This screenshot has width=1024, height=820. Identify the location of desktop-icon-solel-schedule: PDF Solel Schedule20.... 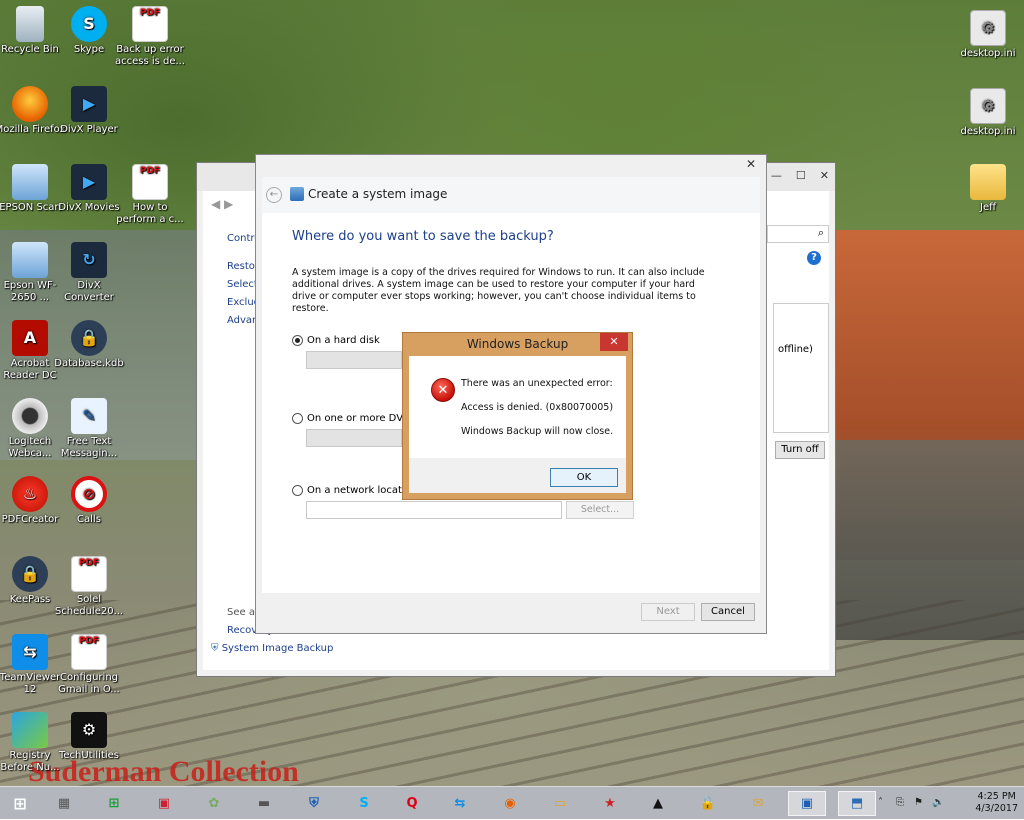
(89, 587).